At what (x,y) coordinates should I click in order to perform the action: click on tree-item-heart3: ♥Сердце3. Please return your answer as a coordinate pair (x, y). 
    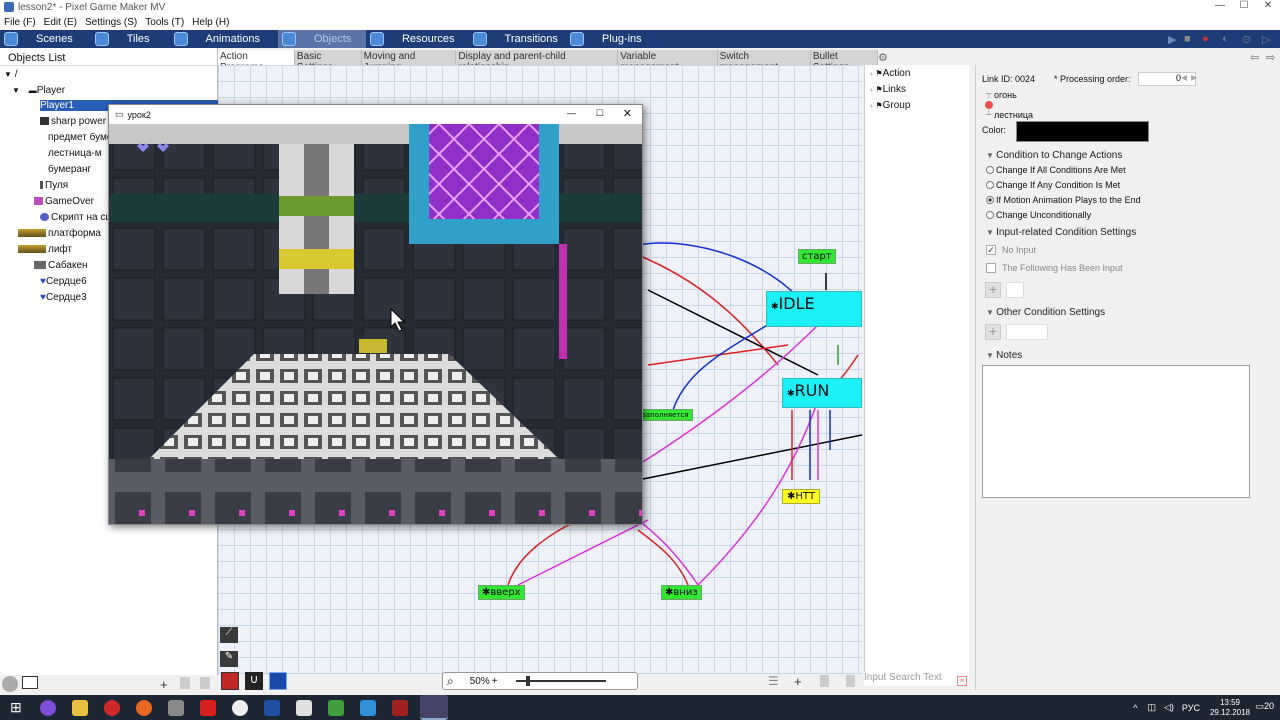
    Looking at the image, I should click on (63, 297).